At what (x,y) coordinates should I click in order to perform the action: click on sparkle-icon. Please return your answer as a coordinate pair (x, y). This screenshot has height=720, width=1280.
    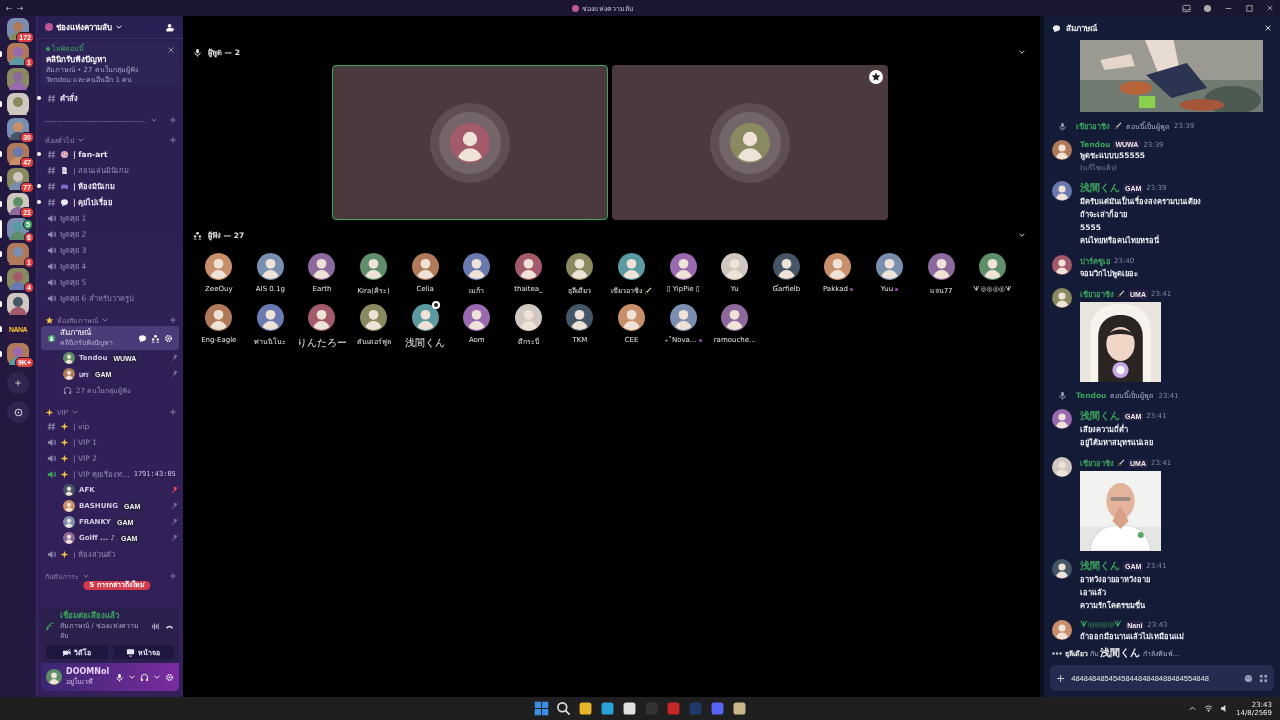
    Looking at the image, I should click on (64, 554).